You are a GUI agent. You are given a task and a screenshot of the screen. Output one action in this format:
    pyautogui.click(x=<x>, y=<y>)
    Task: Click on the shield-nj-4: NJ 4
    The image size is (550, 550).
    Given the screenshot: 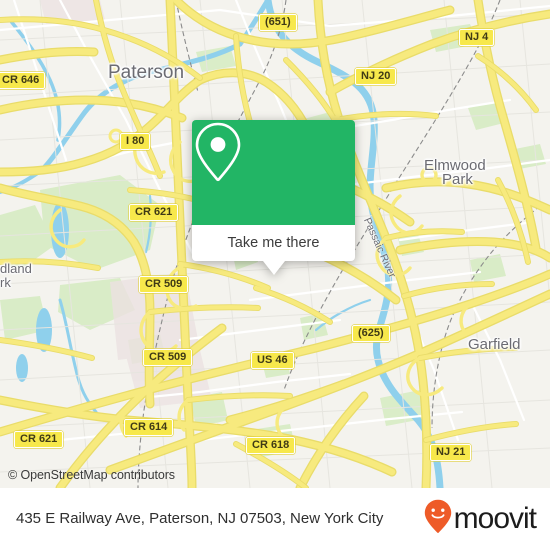 What is the action you would take?
    pyautogui.click(x=477, y=37)
    